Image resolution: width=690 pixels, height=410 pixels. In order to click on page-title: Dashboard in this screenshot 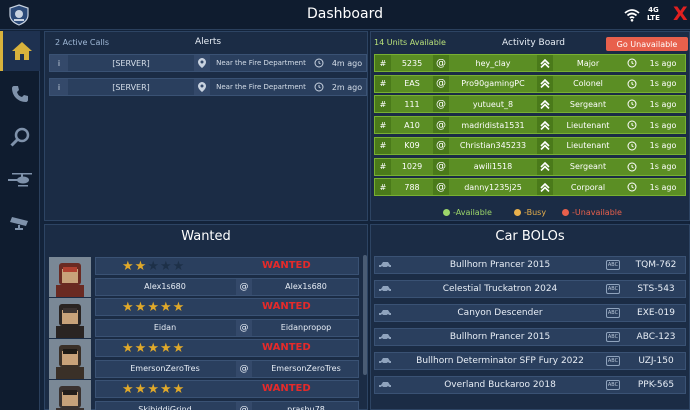, I will do `click(345, 14)`.